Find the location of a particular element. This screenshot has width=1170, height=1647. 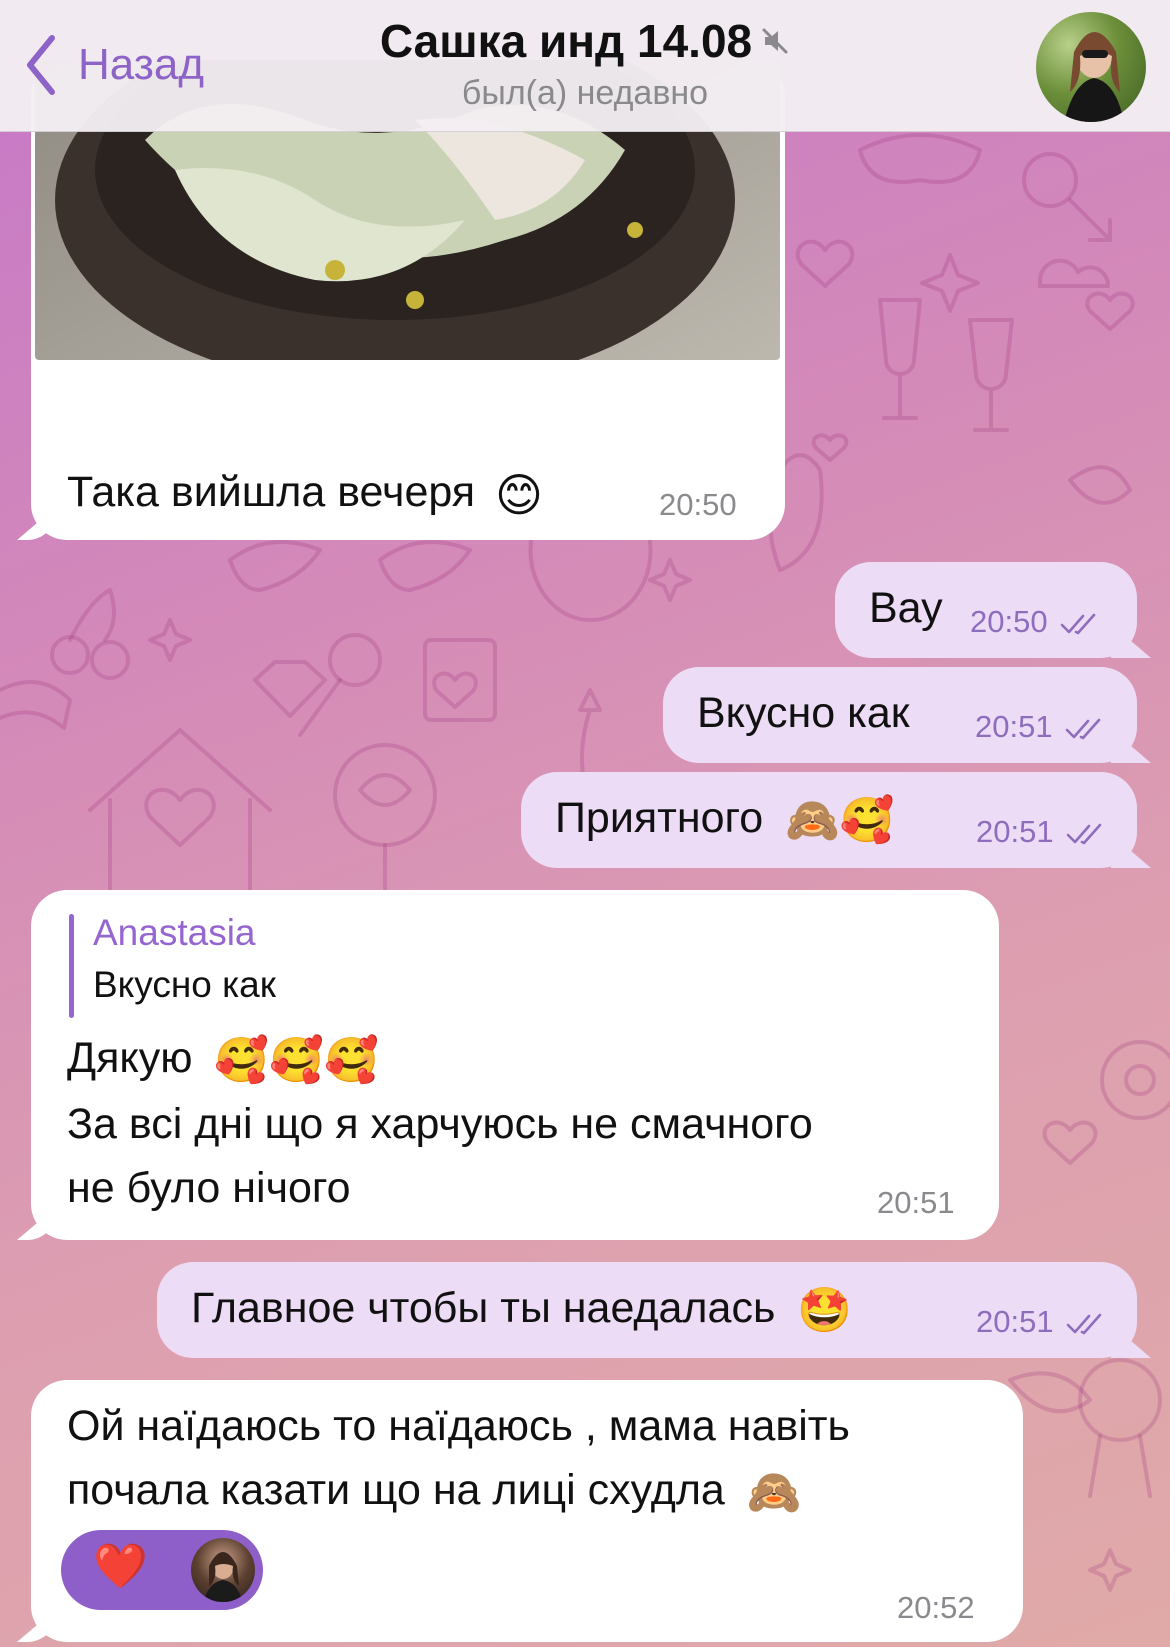

message-text: Така вийшла вечеря is located at coordinates (271, 492).